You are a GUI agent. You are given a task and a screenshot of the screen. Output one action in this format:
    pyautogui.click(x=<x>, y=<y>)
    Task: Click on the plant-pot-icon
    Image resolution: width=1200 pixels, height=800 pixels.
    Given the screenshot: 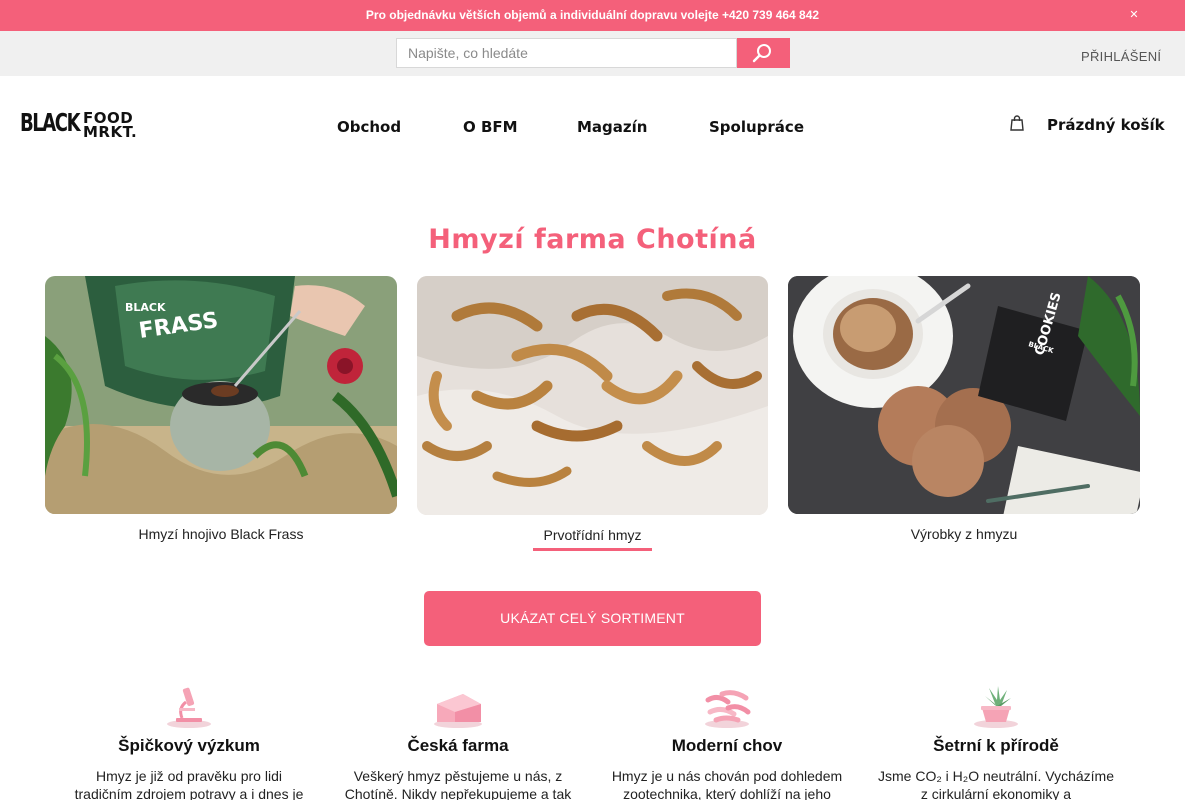 What is the action you would take?
    pyautogui.click(x=996, y=707)
    